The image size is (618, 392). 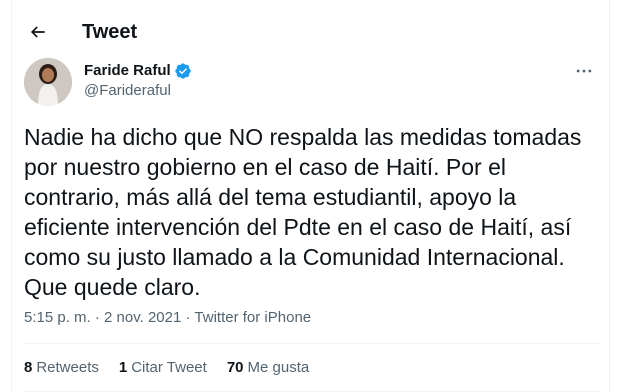 What do you see at coordinates (169, 367) in the screenshot?
I see `quote-tweets-label: Citar Tweet` at bounding box center [169, 367].